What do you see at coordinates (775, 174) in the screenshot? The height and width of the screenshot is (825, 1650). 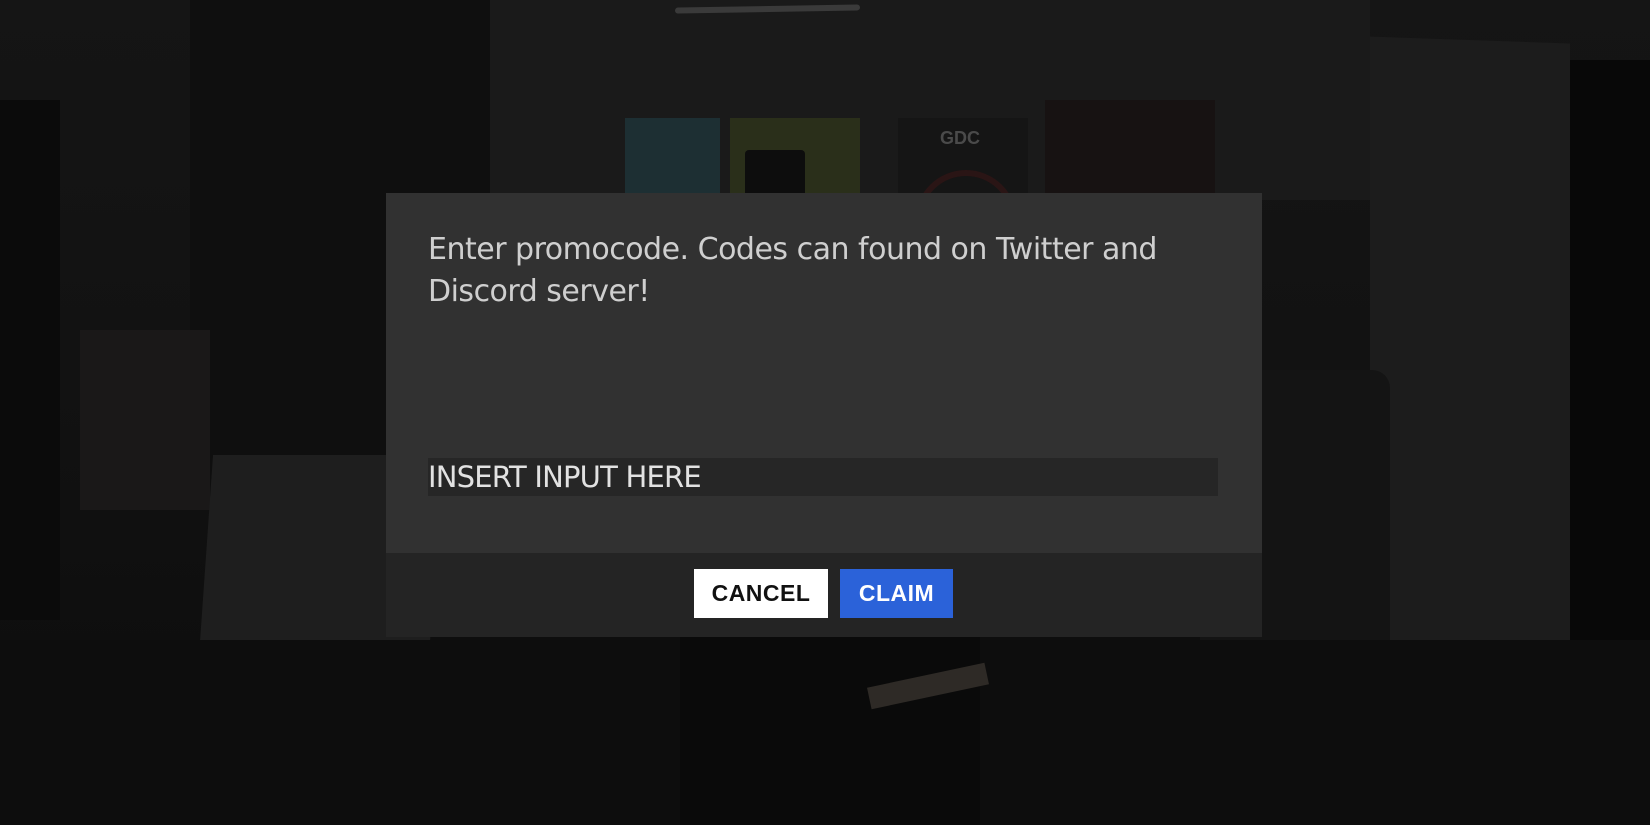 I see `poster-detail` at bounding box center [775, 174].